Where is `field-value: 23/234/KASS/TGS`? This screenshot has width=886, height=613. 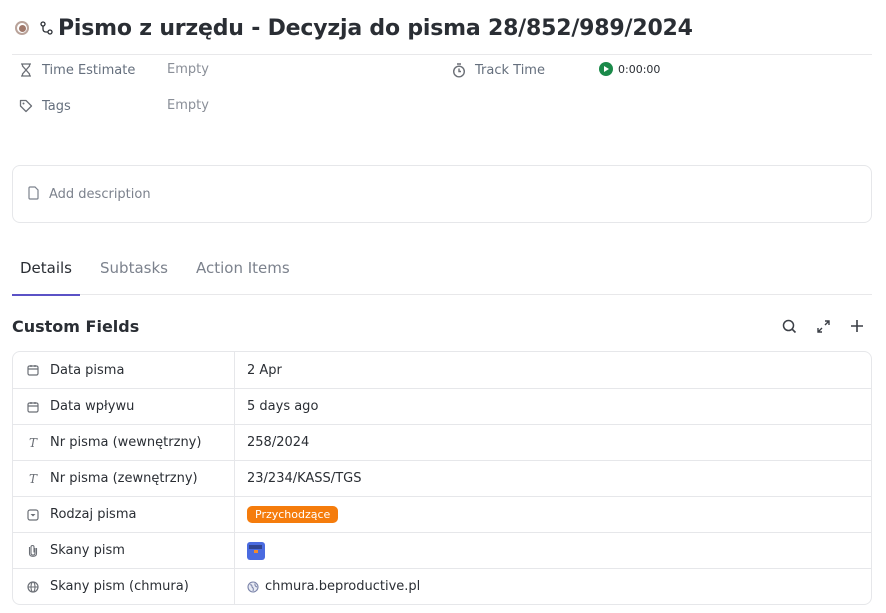 field-value: 23/234/KASS/TGS is located at coordinates (553, 478).